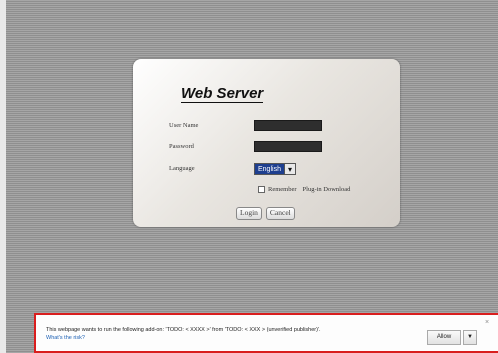  What do you see at coordinates (470, 337) in the screenshot?
I see `allow-dropdown-icon: ▼` at bounding box center [470, 337].